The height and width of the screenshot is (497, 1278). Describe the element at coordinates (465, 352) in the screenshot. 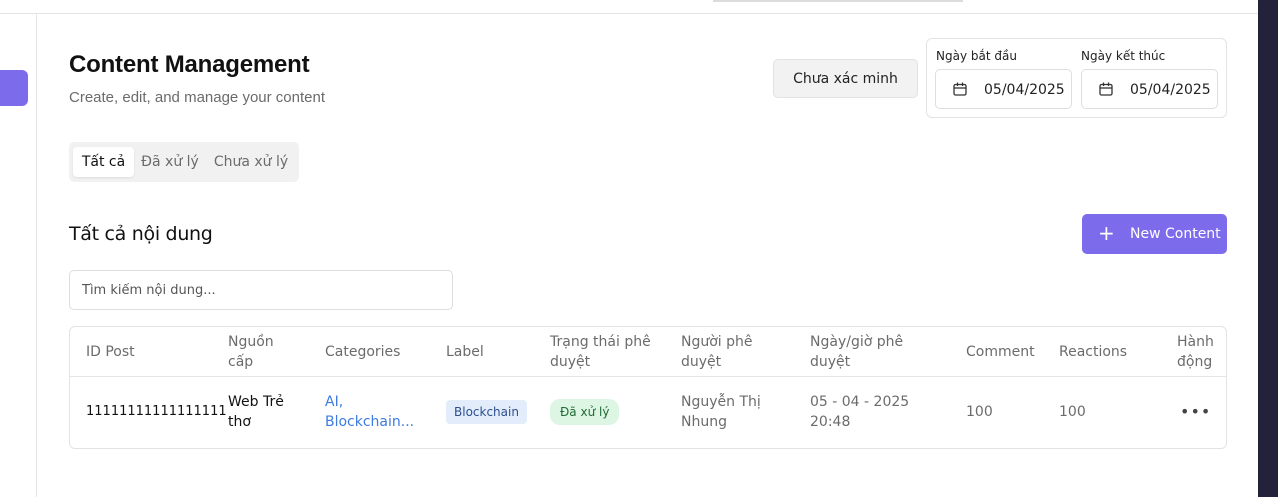

I see `column-header-label: Label` at that location.